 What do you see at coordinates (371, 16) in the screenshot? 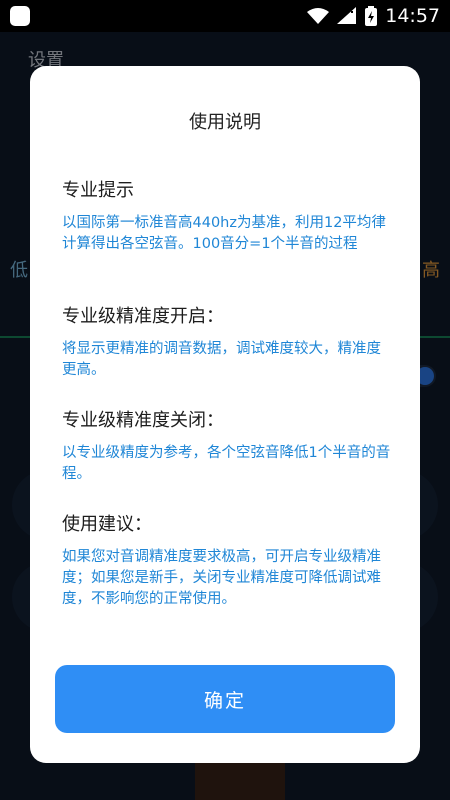
I see `battery-charging-icon` at bounding box center [371, 16].